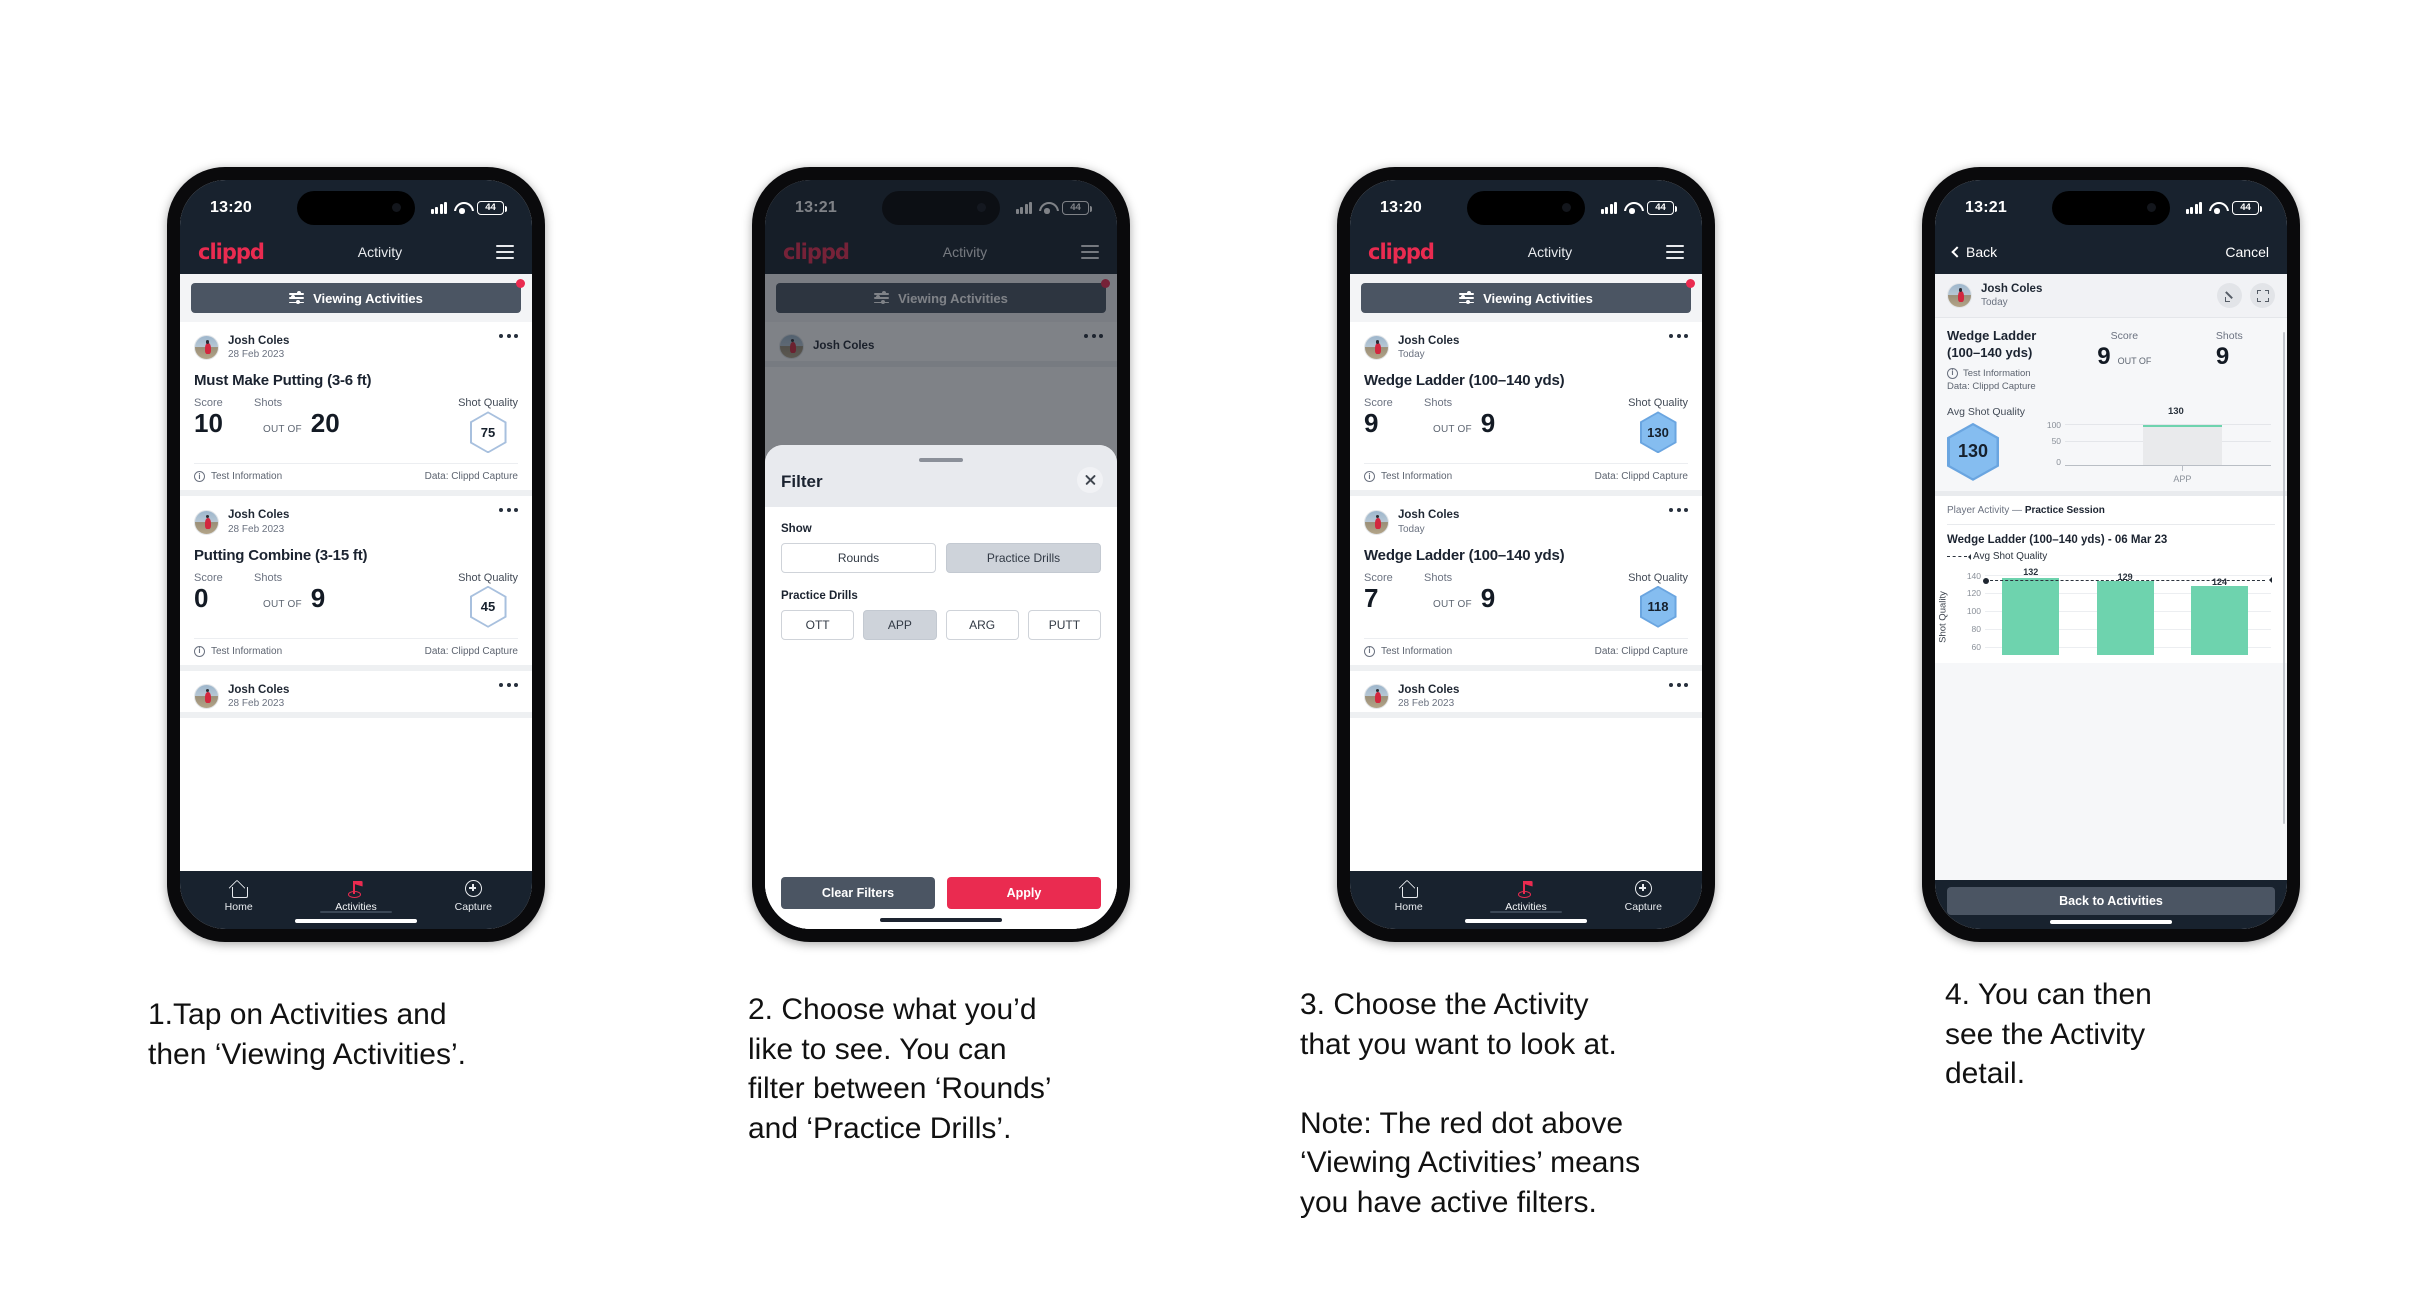 Image resolution: width=2423 pixels, height=1303 pixels. Describe the element at coordinates (982, 625) in the screenshot. I see `option-arg: ARG` at that location.